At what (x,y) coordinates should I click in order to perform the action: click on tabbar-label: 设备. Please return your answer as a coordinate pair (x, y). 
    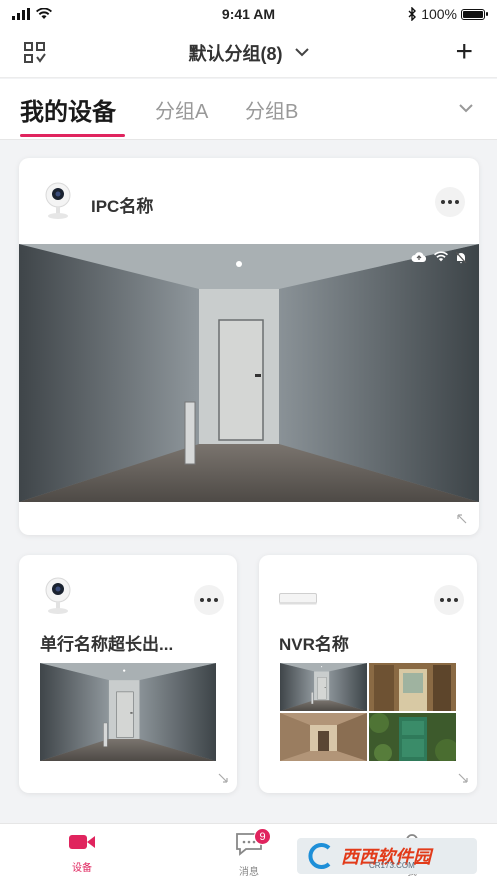
    Looking at the image, I should click on (82, 868).